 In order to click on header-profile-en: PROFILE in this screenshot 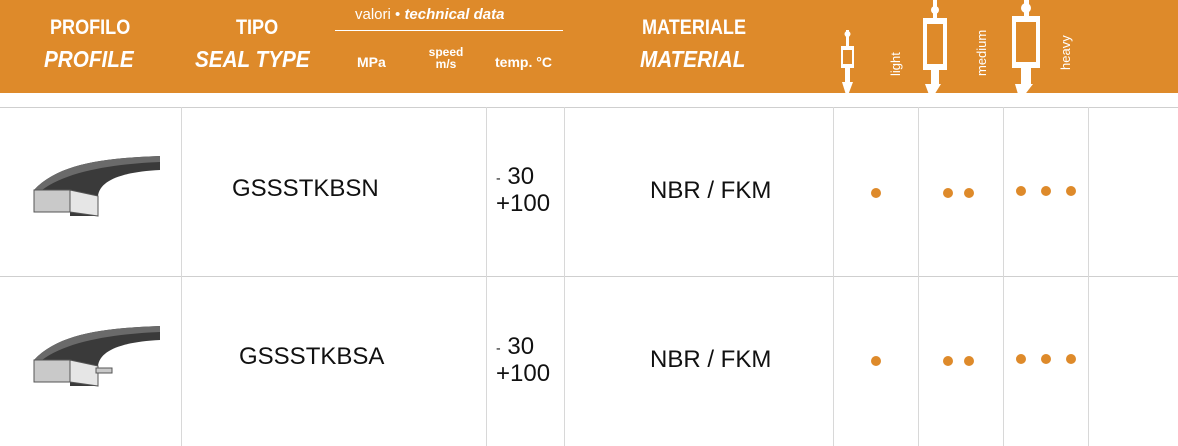, I will do `click(89, 59)`.